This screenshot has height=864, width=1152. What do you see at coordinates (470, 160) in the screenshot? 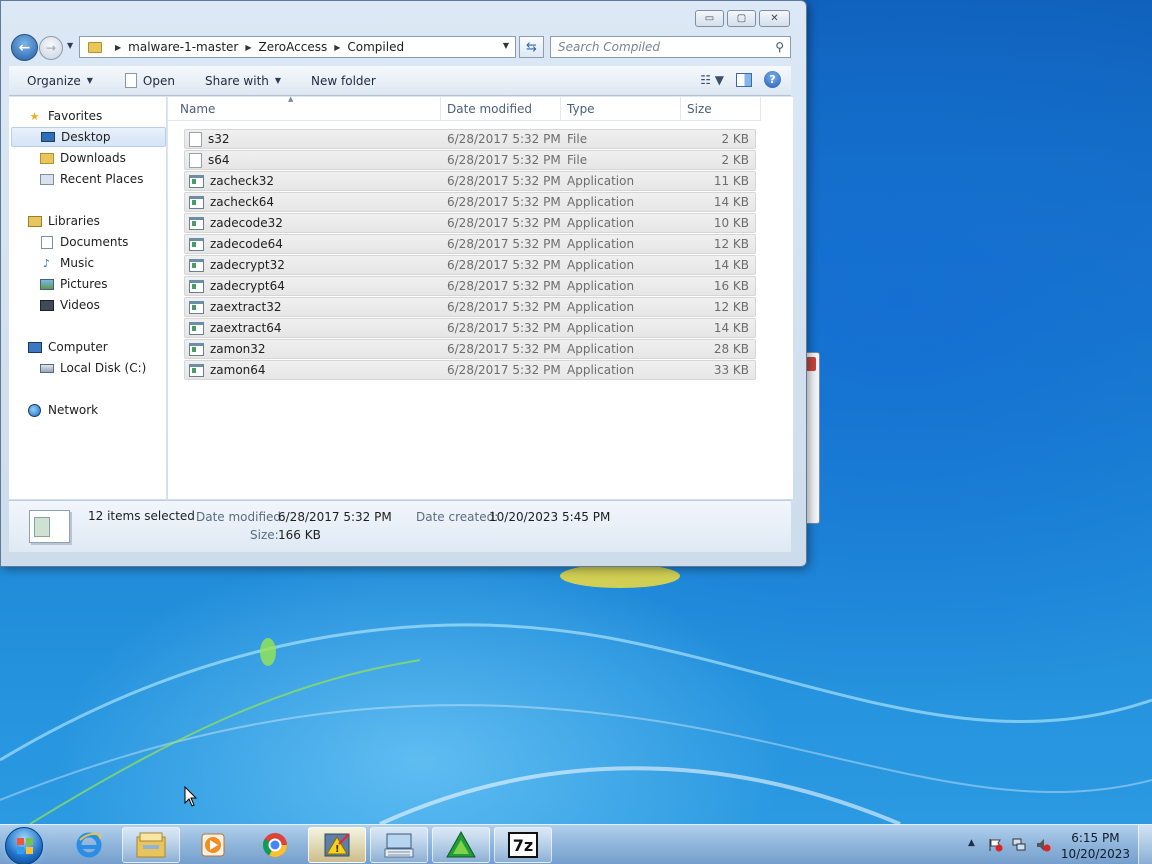
I see `table-row: s64 6/28/2017 5:32 PM File 2 KB` at bounding box center [470, 160].